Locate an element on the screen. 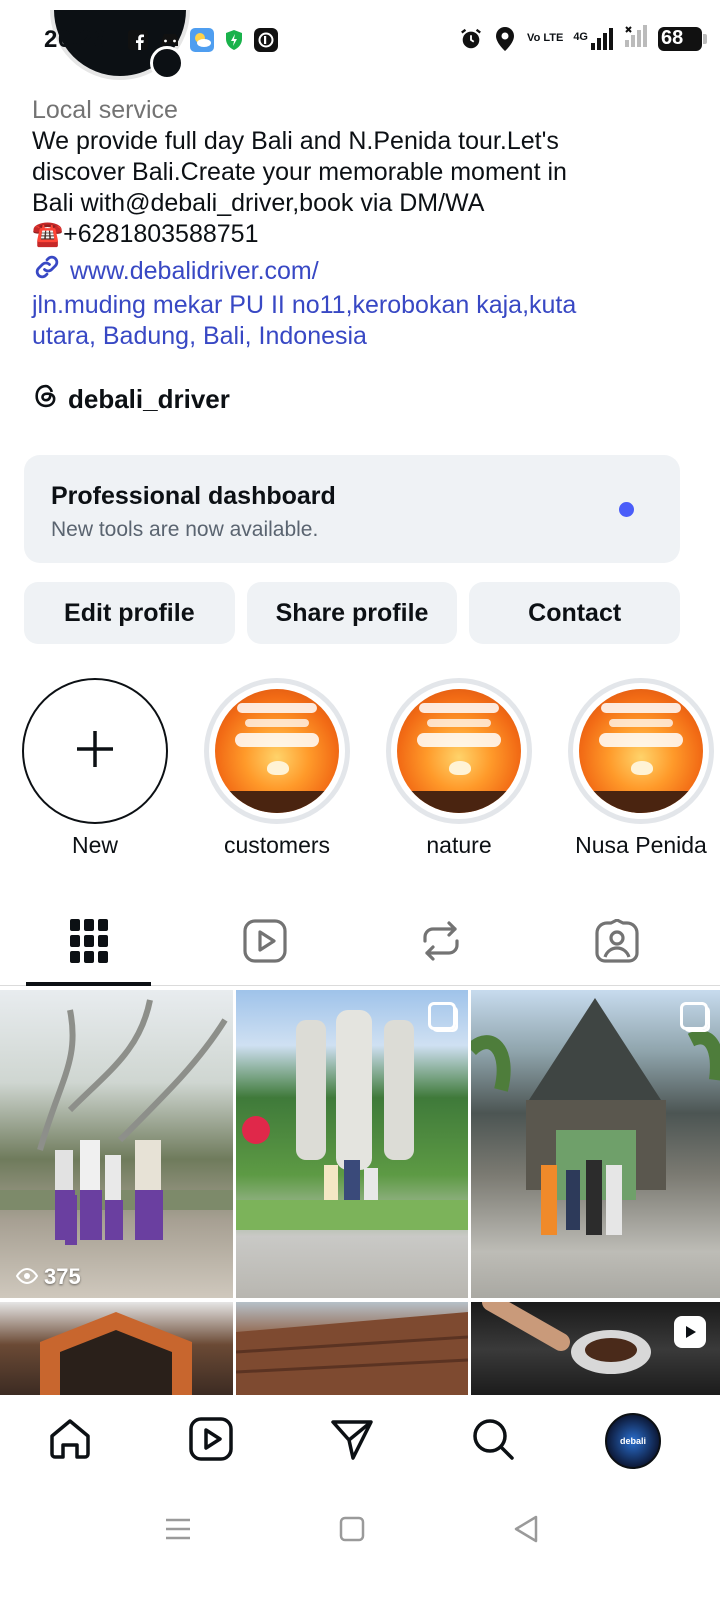 This screenshot has width=720, height=1604. tagged-icon is located at coordinates (616, 942).